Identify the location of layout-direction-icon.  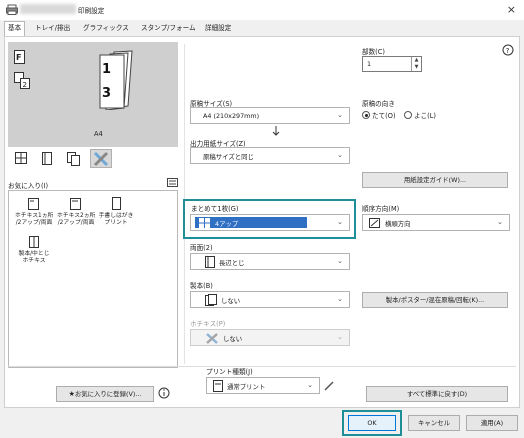
(374, 223).